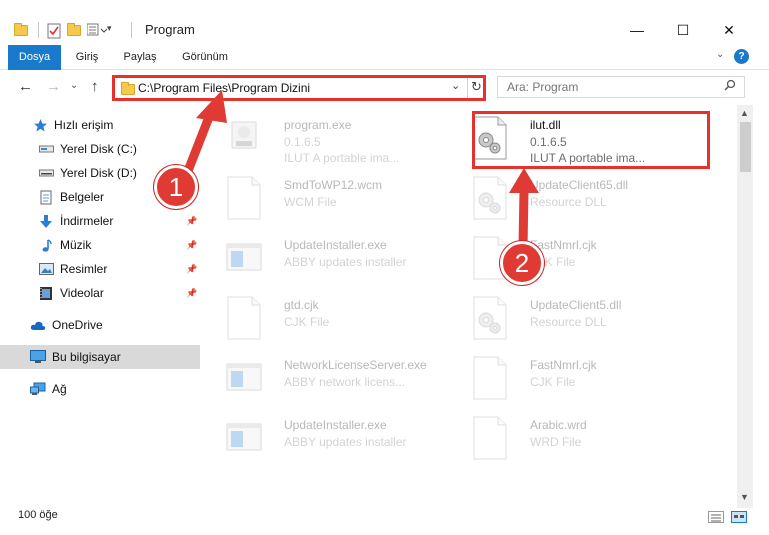 This screenshot has height=535, width=769. What do you see at coordinates (621, 87) in the screenshot?
I see `search-box: Ara: Program` at bounding box center [621, 87].